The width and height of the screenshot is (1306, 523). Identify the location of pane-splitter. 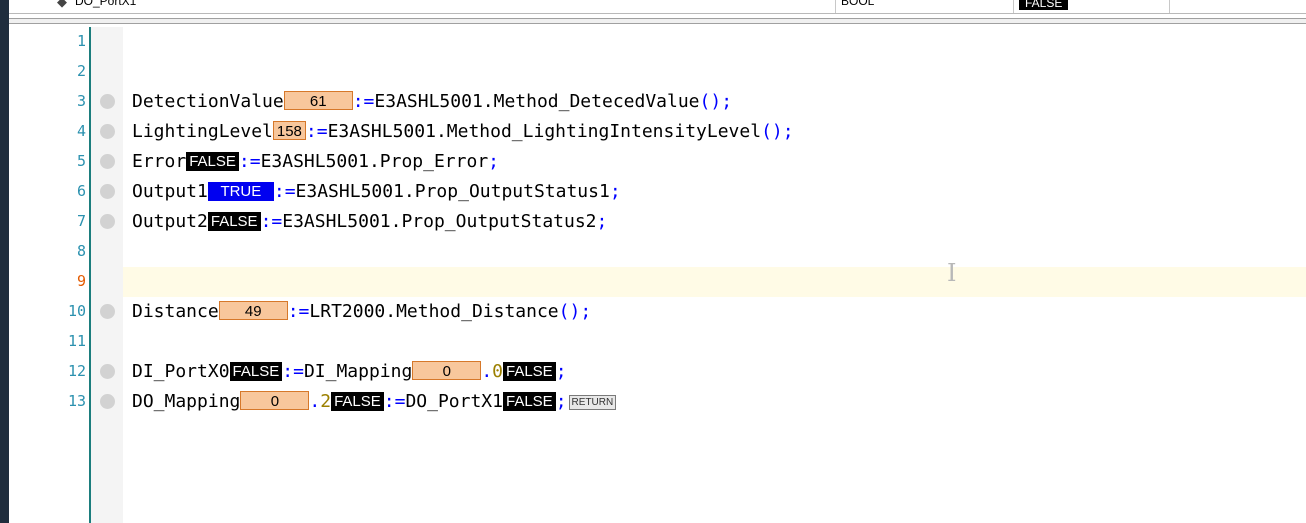
(657, 21).